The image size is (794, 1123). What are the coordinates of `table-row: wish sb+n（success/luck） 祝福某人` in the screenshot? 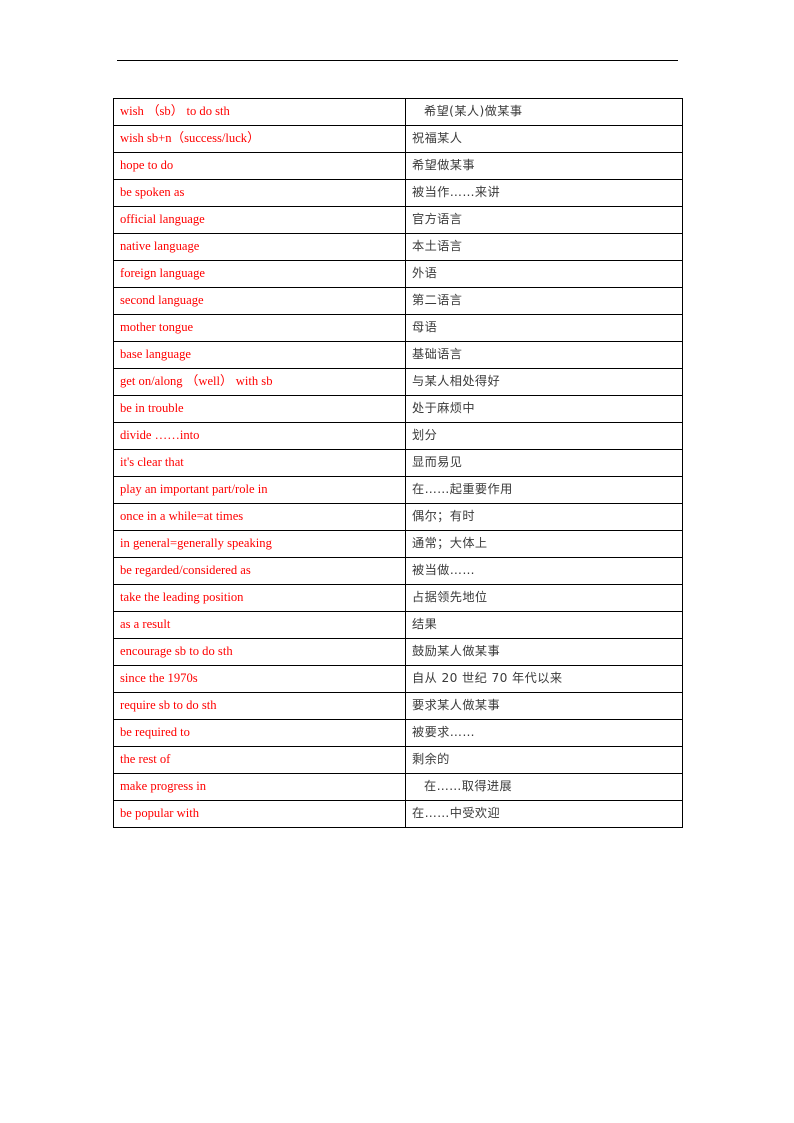 It's located at (398, 139).